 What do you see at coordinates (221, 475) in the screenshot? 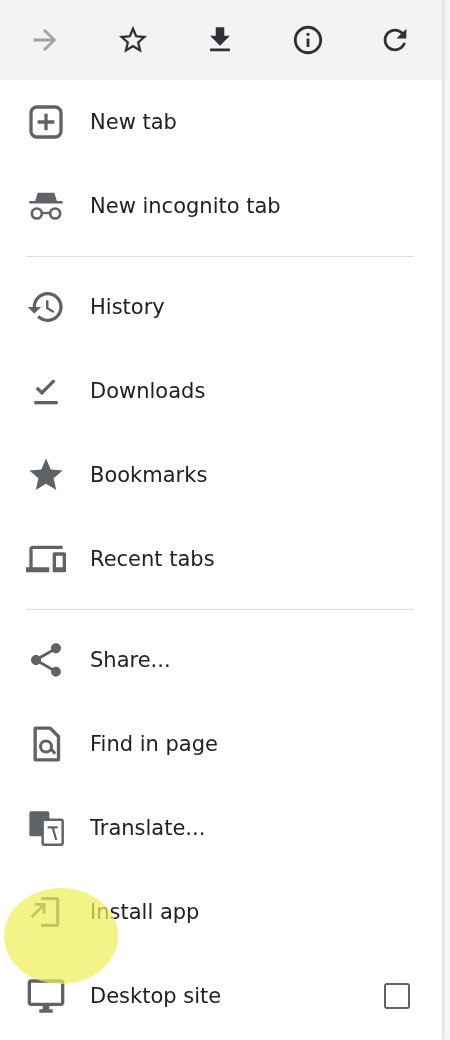
I see `menu-item: Bookmarks` at bounding box center [221, 475].